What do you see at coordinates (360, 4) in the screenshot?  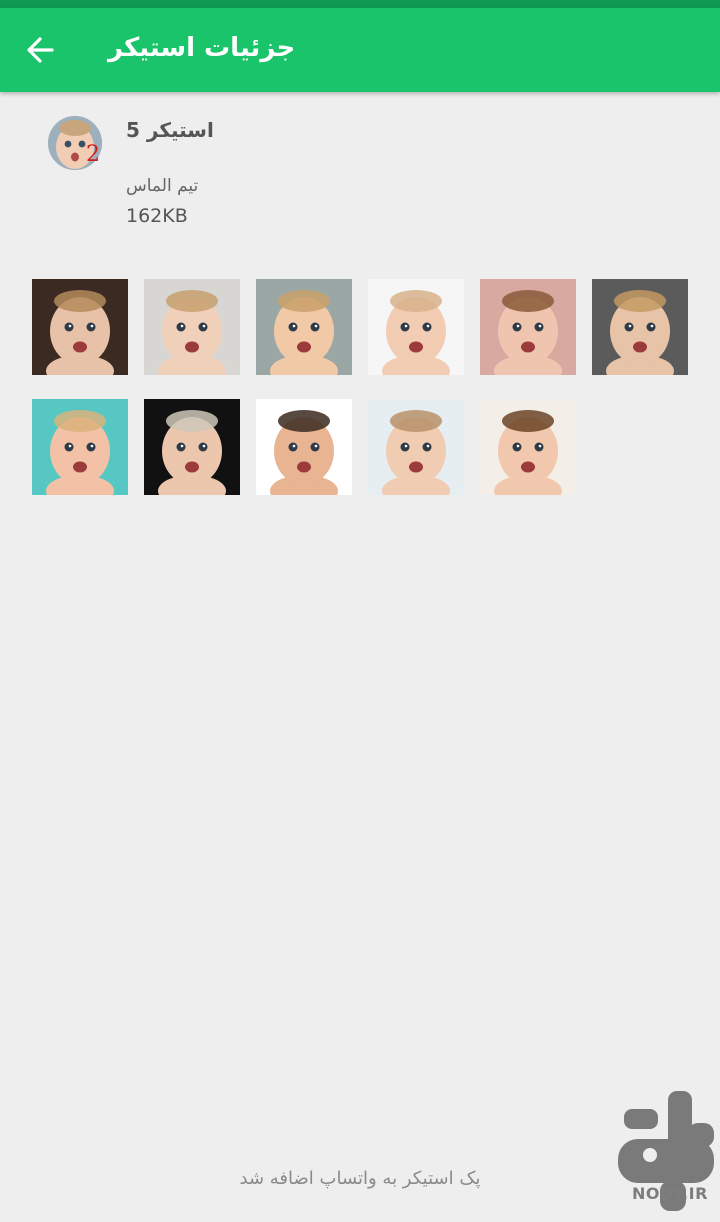 I see `status-bar` at bounding box center [360, 4].